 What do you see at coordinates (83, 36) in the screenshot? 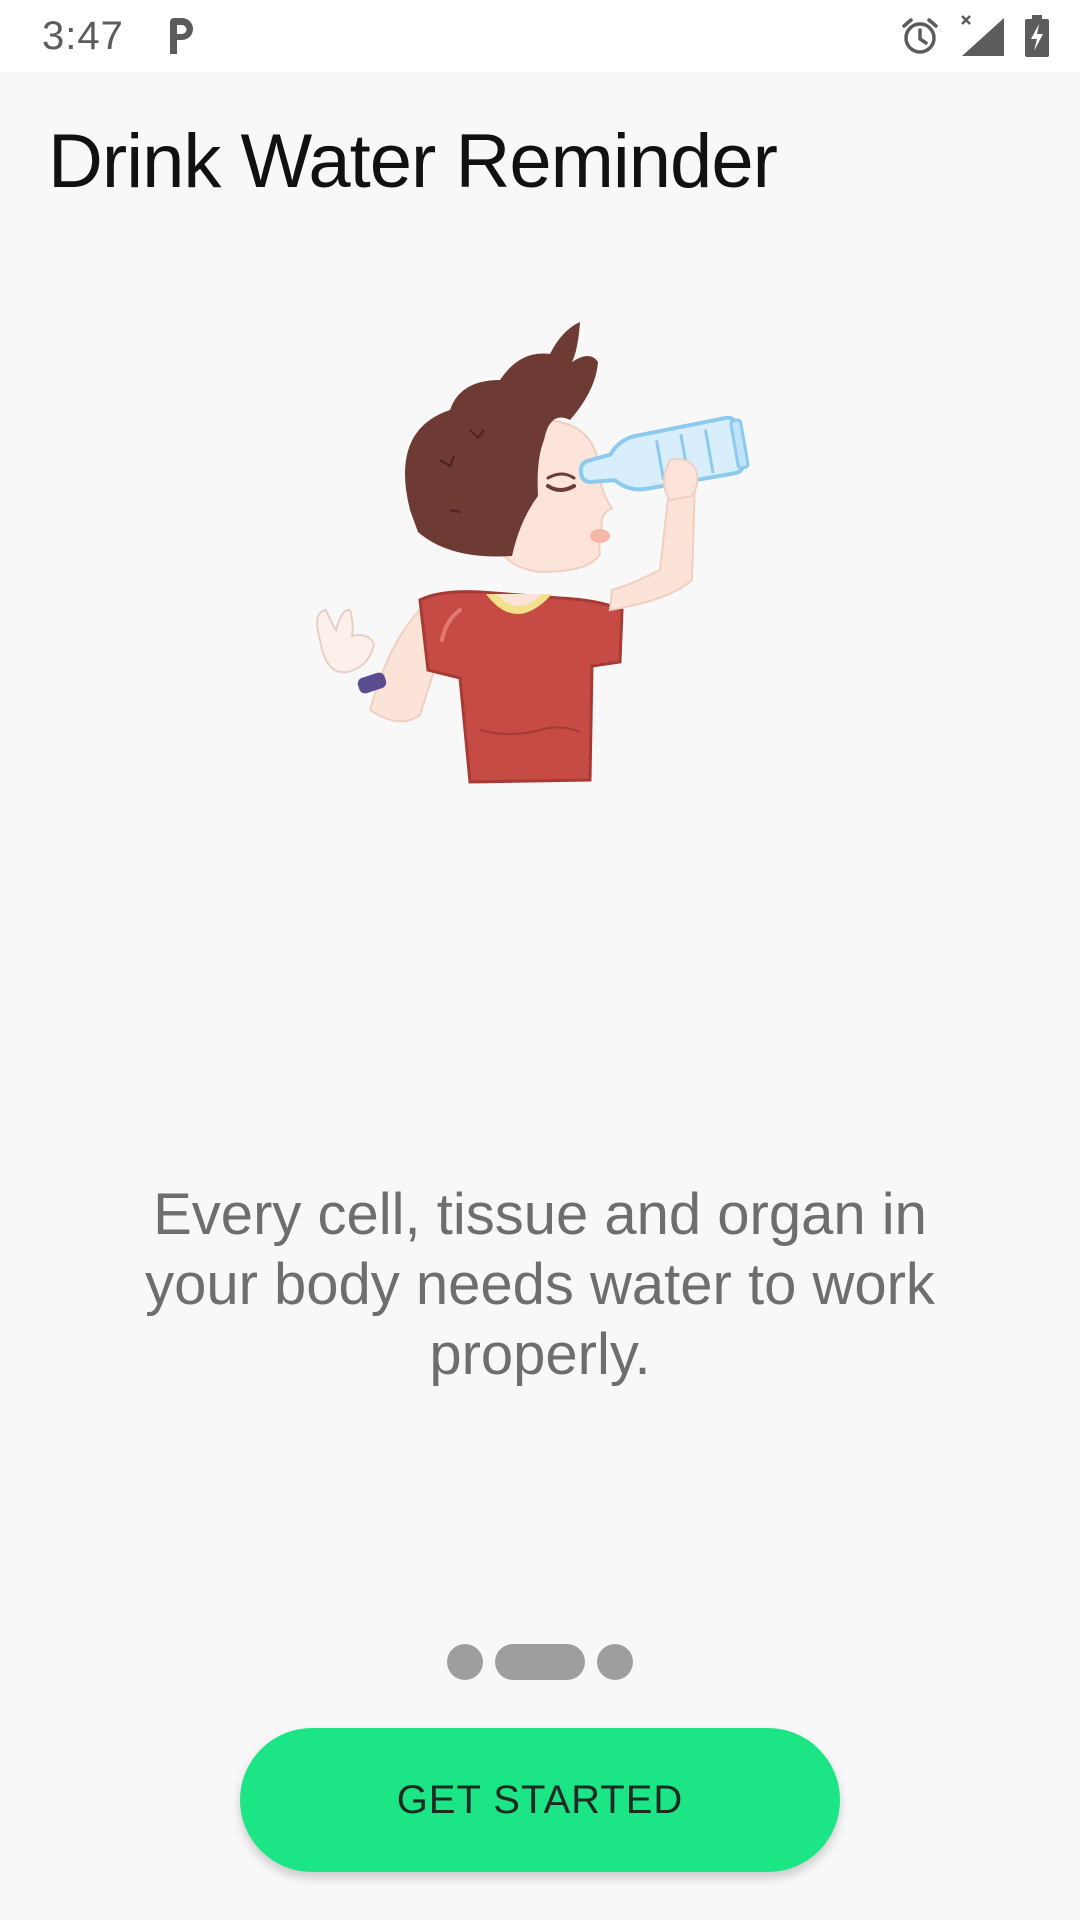
I see `status-time: 3:47` at bounding box center [83, 36].